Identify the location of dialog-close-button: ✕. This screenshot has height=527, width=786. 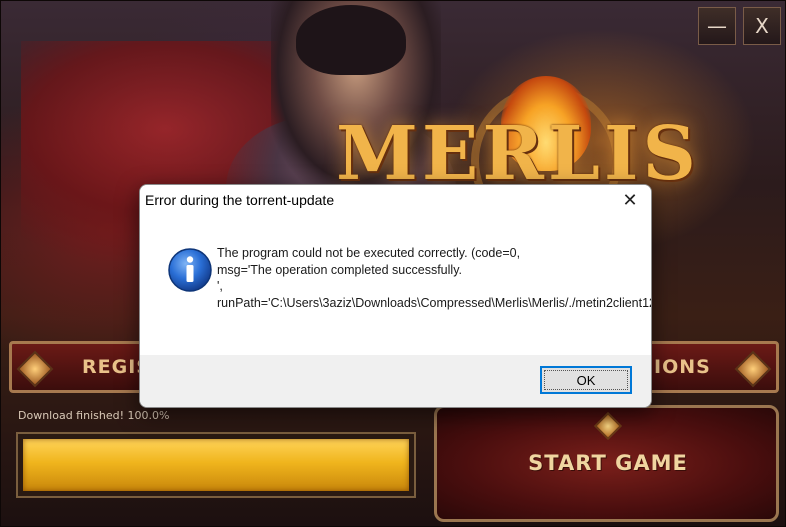
(630, 201).